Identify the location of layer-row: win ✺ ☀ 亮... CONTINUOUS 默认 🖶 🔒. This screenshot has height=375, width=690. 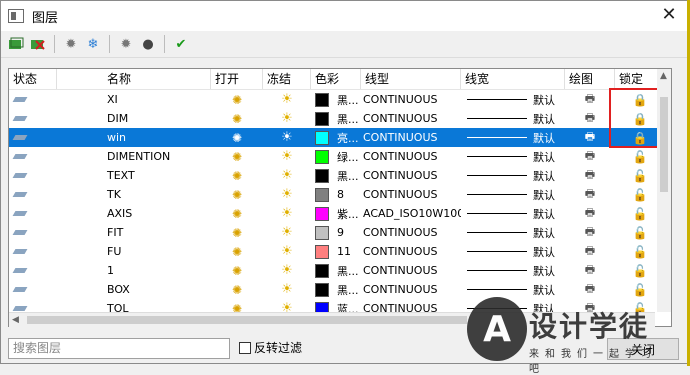
(340, 137).